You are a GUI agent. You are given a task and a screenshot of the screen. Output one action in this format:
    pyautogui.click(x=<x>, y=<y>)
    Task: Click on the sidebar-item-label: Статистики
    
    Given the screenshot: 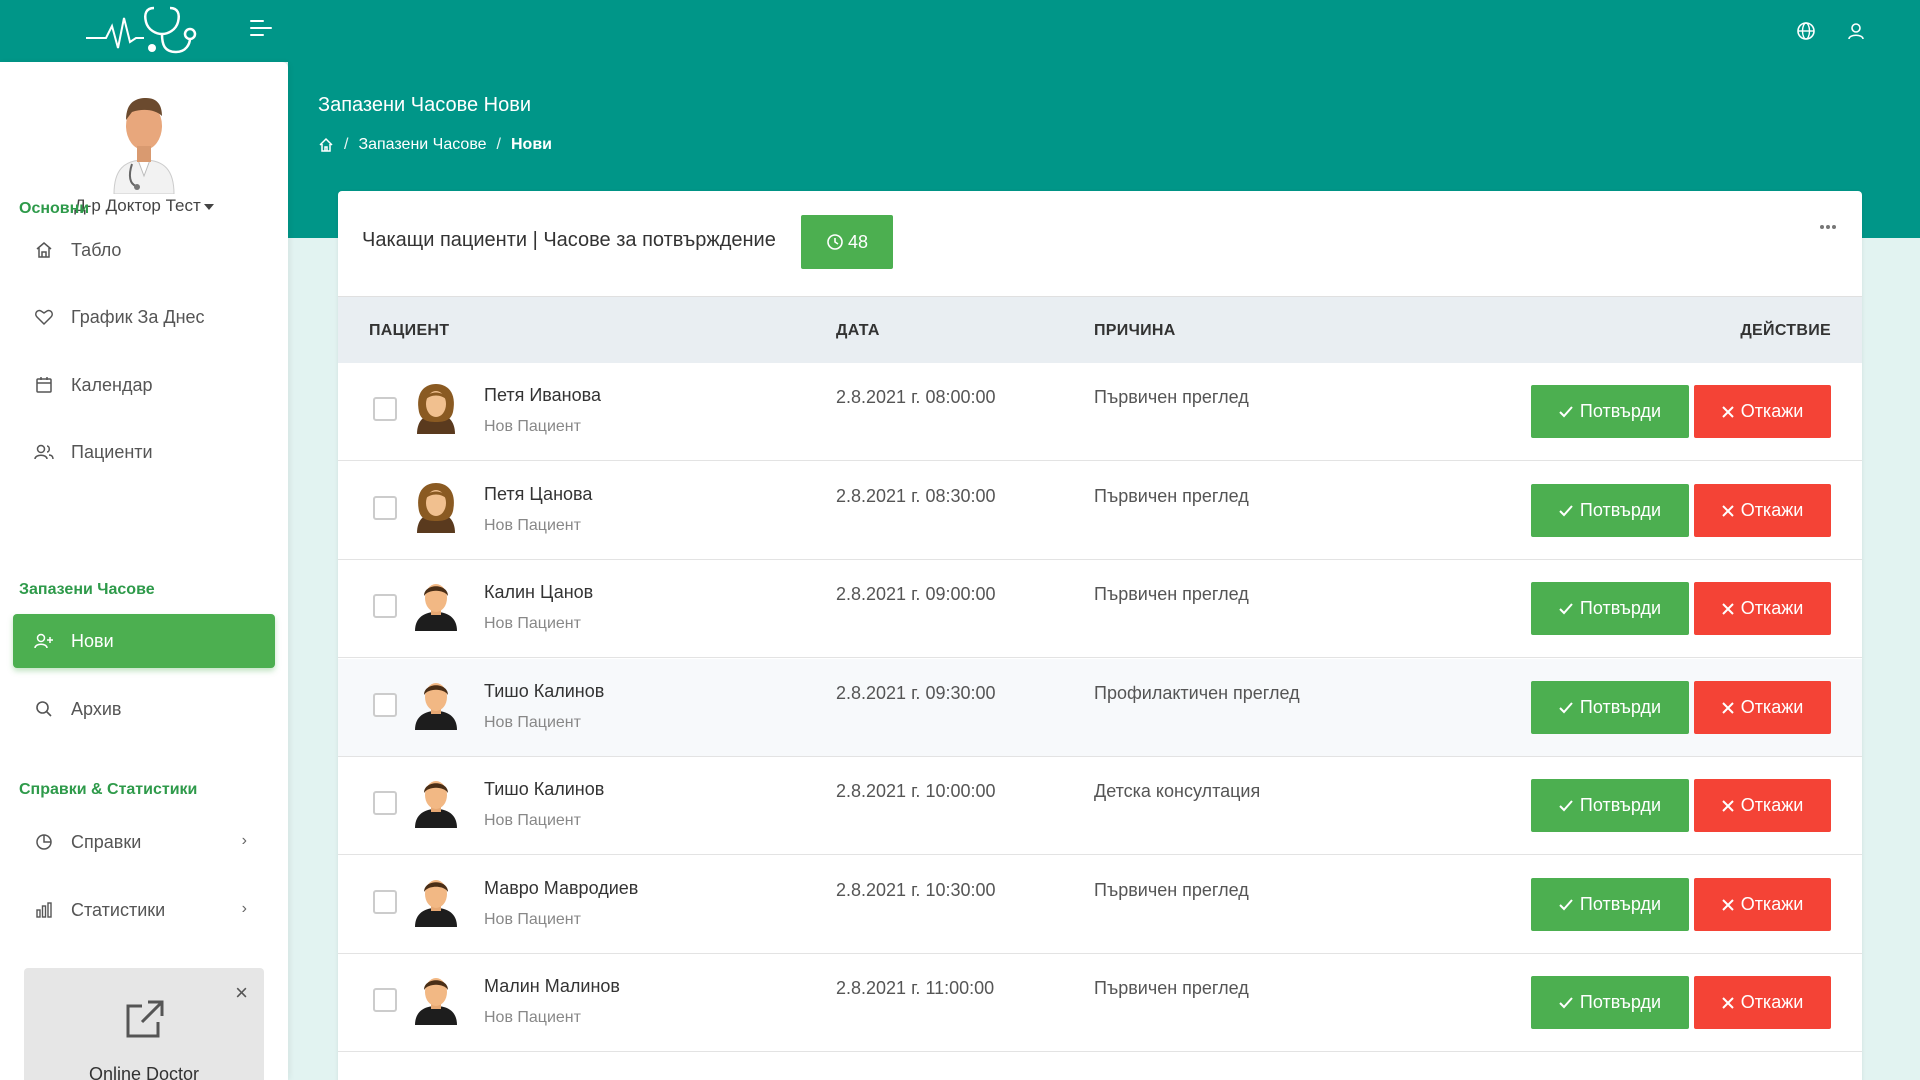 What is the action you would take?
    pyautogui.click(x=118, y=909)
    